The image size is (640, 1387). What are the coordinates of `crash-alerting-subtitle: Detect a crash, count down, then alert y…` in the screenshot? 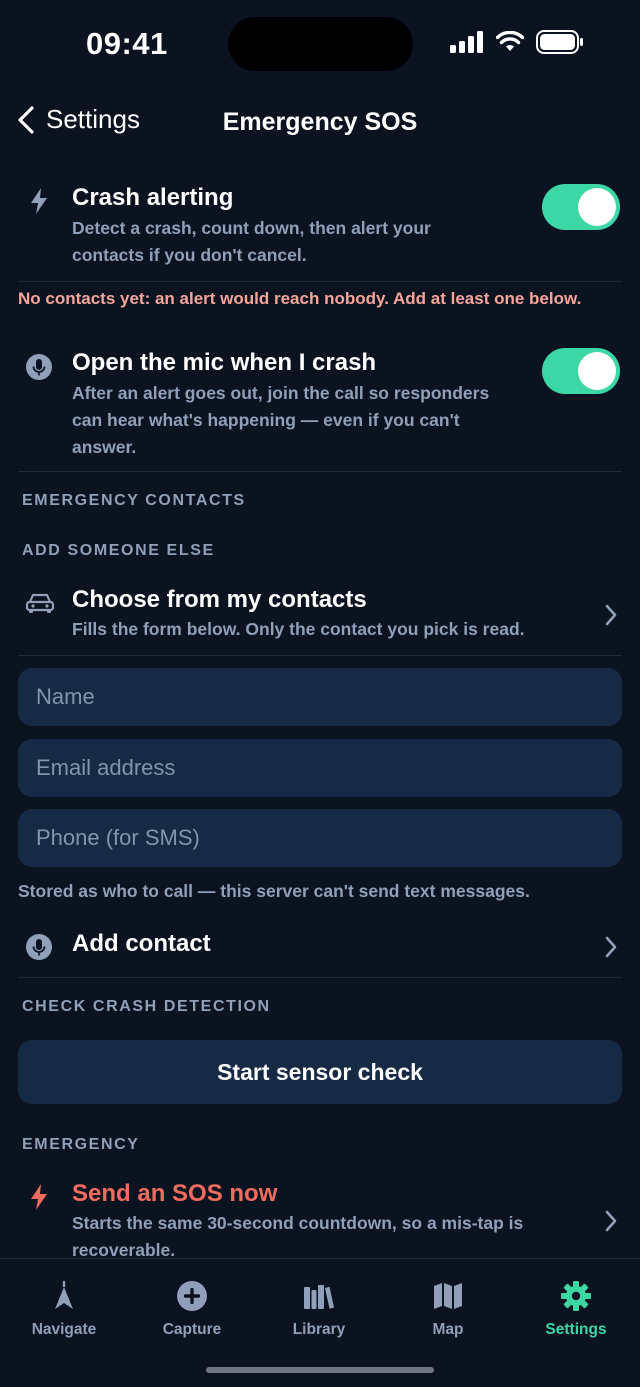 It's located at (251, 242).